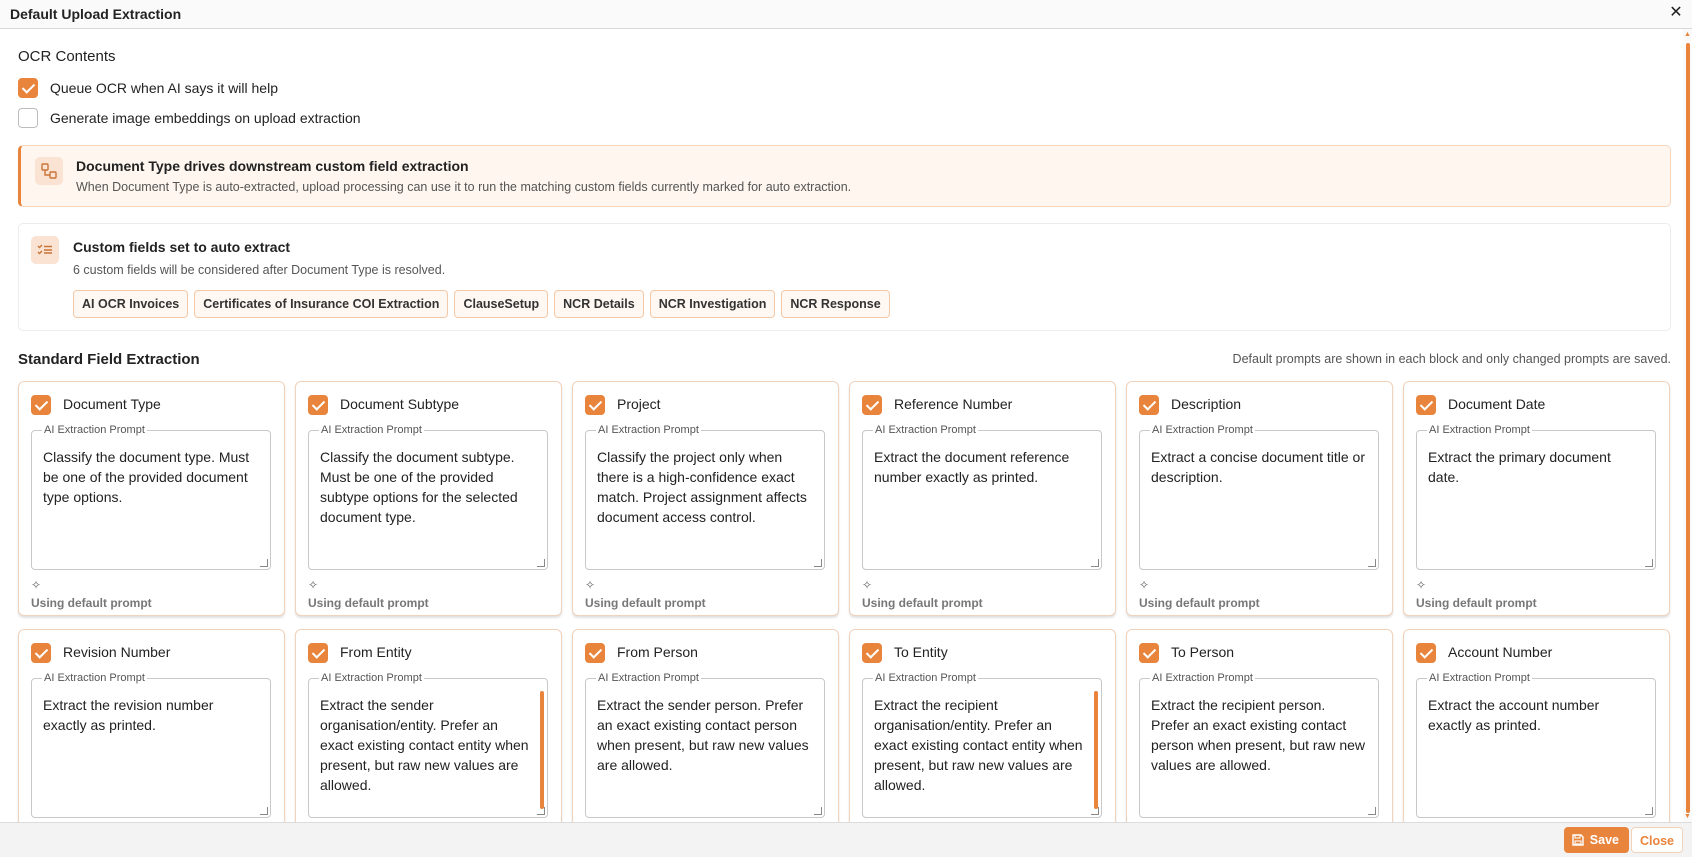 This screenshot has height=857, width=1692. What do you see at coordinates (376, 652) in the screenshot?
I see `field-name: From Entity` at bounding box center [376, 652].